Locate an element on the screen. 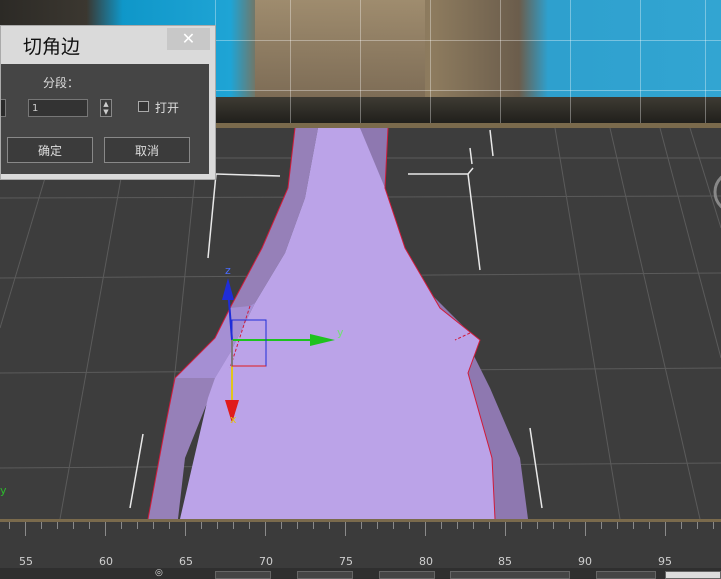 The width and height of the screenshot is (721, 579). open-checkbox-label: 打开 is located at coordinates (167, 108).